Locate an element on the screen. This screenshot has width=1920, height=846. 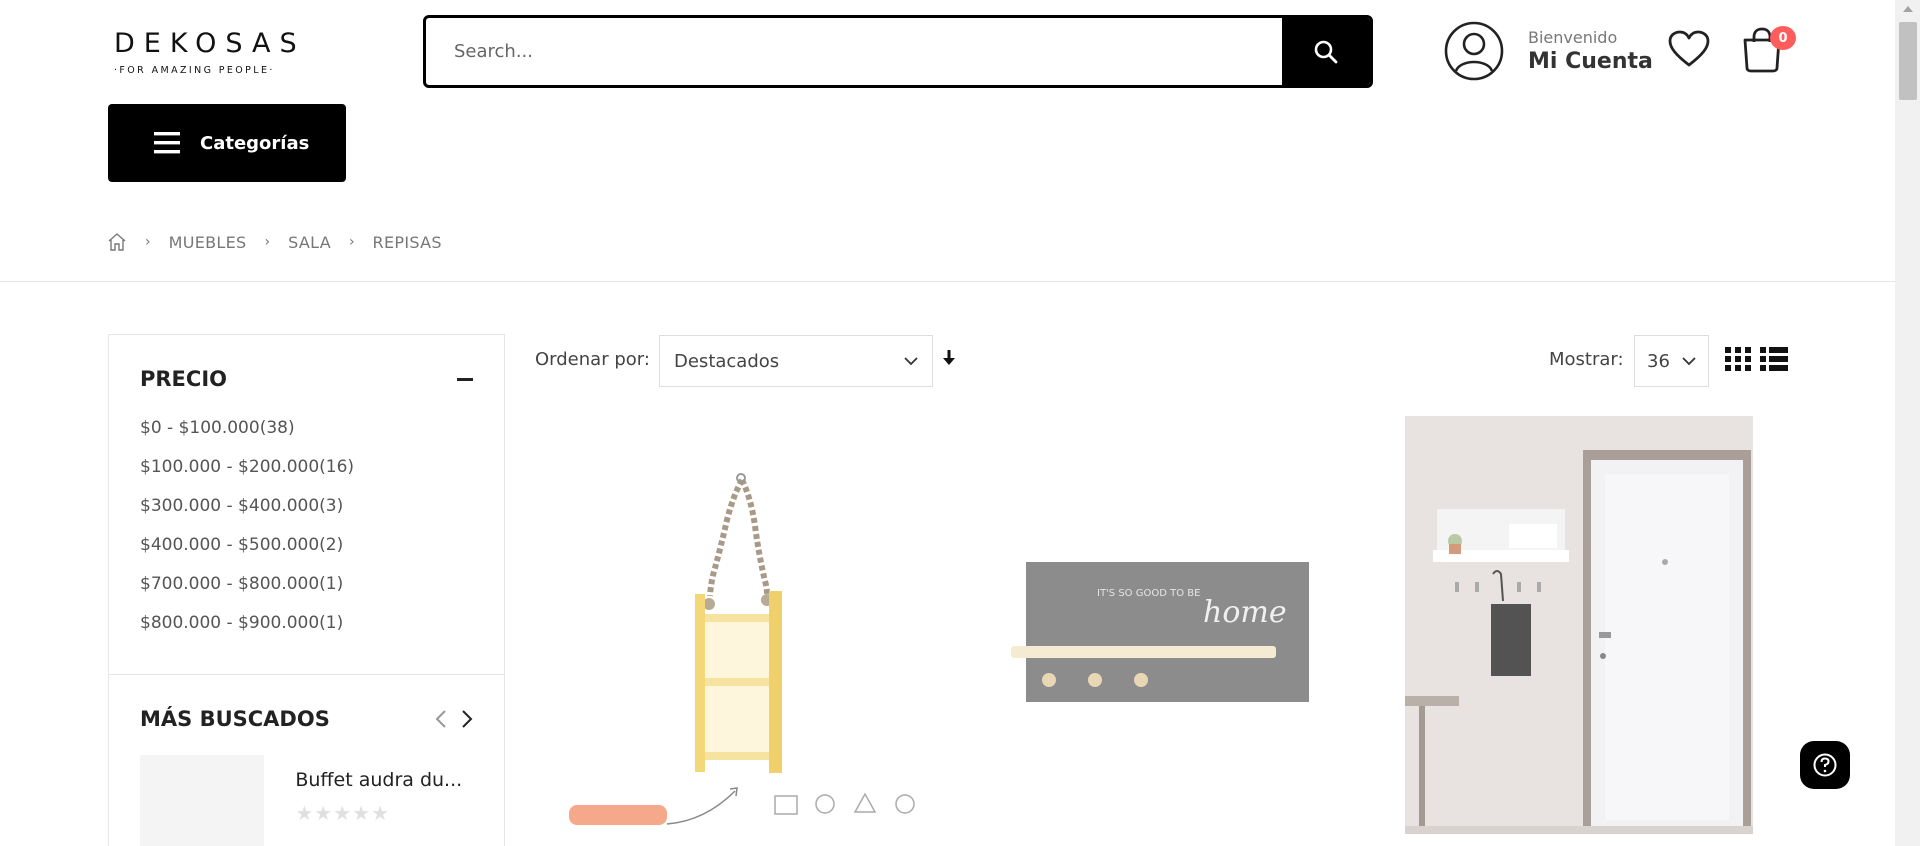
sort-value: Destacados is located at coordinates (727, 361).